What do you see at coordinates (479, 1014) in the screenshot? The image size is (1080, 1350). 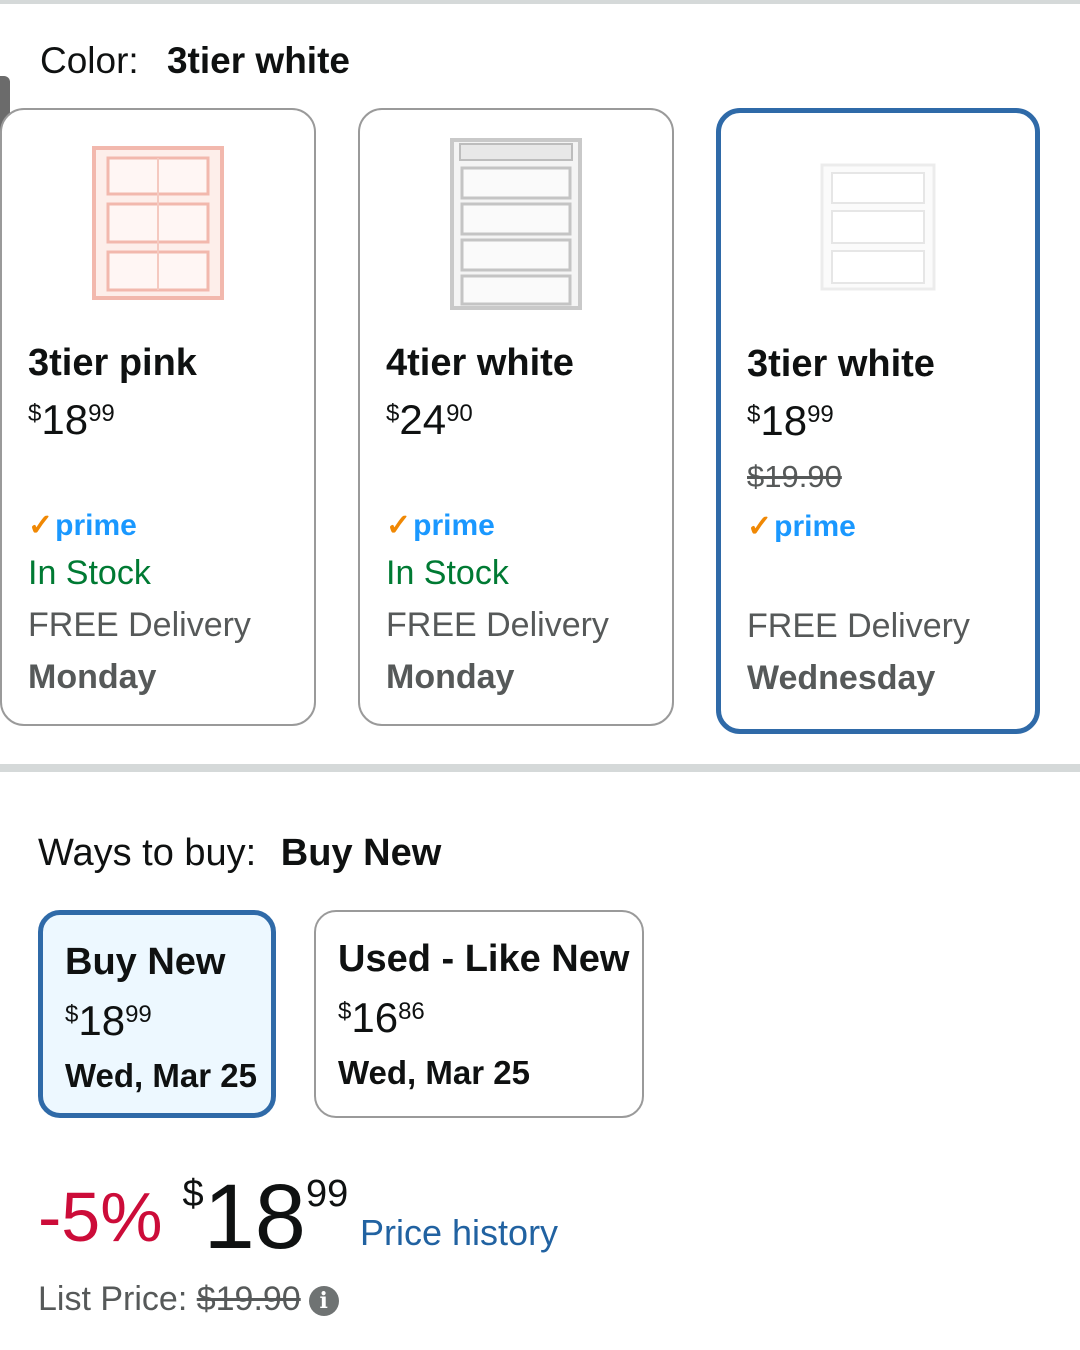 I see `buy-option-used-like-new: Used - Like New $1686 Wed, Mar 25` at bounding box center [479, 1014].